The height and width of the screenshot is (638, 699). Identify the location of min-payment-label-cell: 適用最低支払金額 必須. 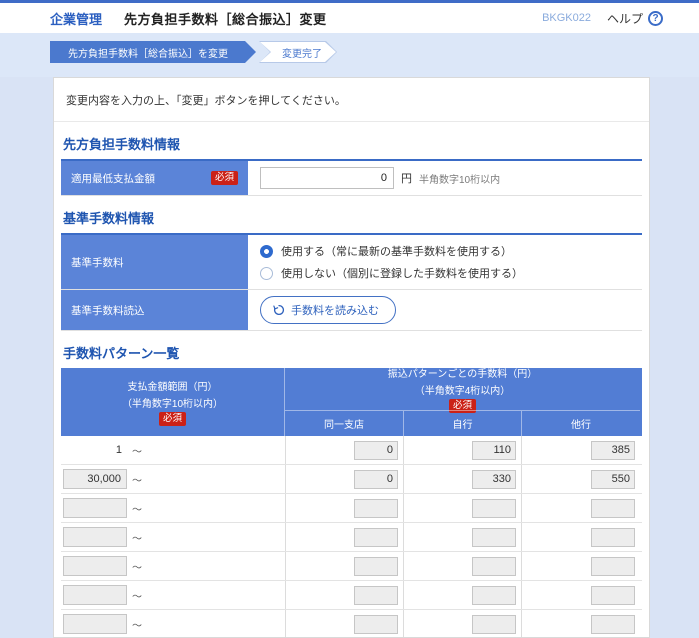
(154, 178).